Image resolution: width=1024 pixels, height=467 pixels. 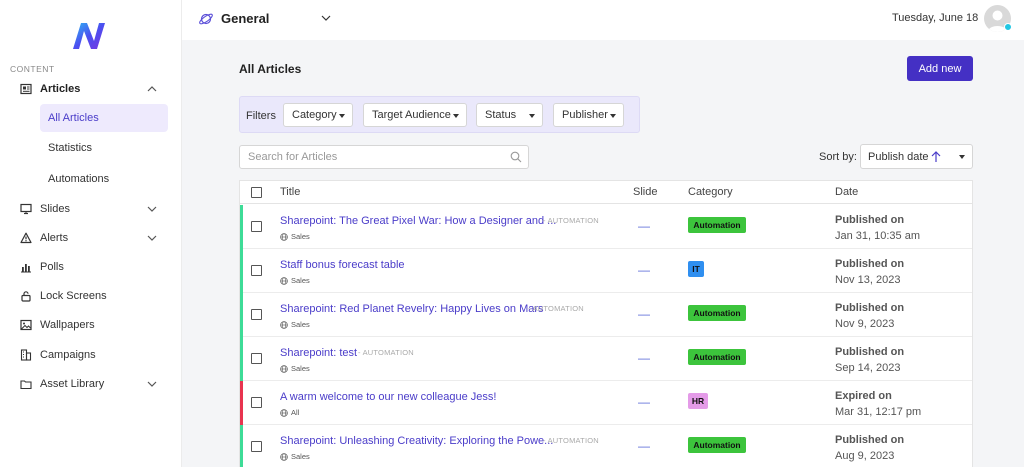 What do you see at coordinates (95, 325) in the screenshot?
I see `sidebar-item-wallpapers: Wallpapers` at bounding box center [95, 325].